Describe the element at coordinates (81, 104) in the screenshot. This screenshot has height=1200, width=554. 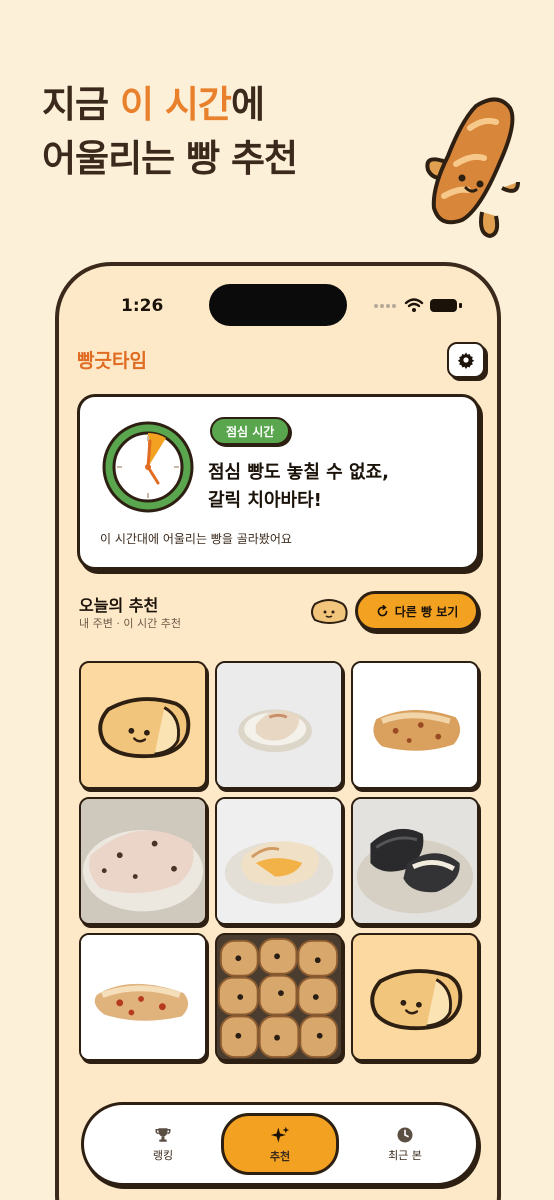
I see `headline-text-pre: 지금` at that location.